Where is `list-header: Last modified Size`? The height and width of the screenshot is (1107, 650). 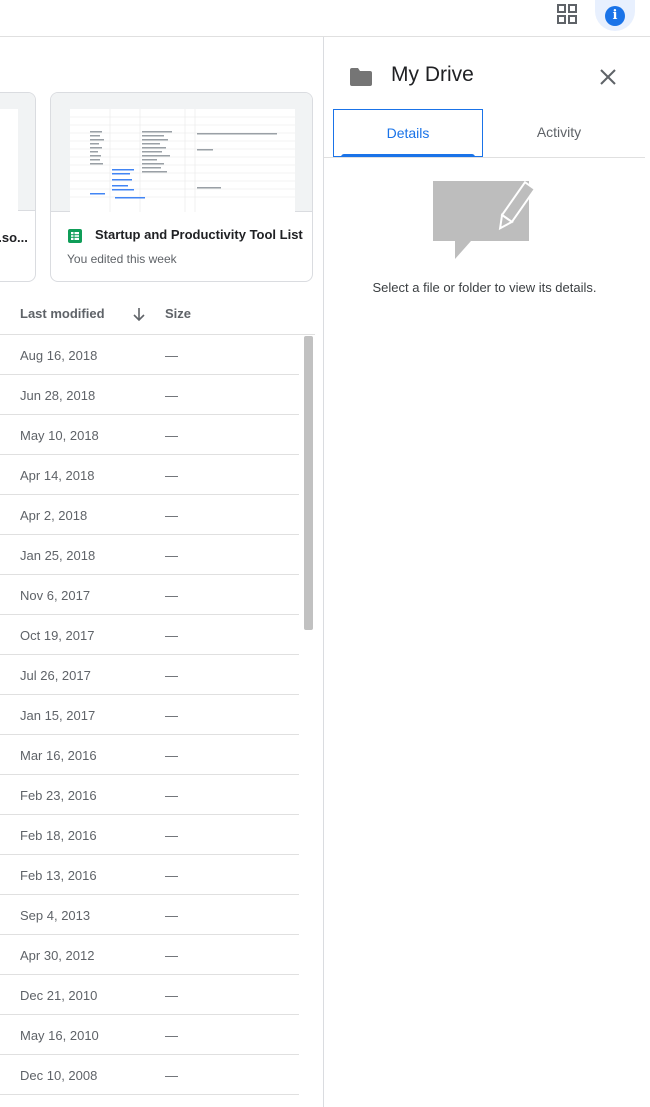
list-header: Last modified Size is located at coordinates (157, 315).